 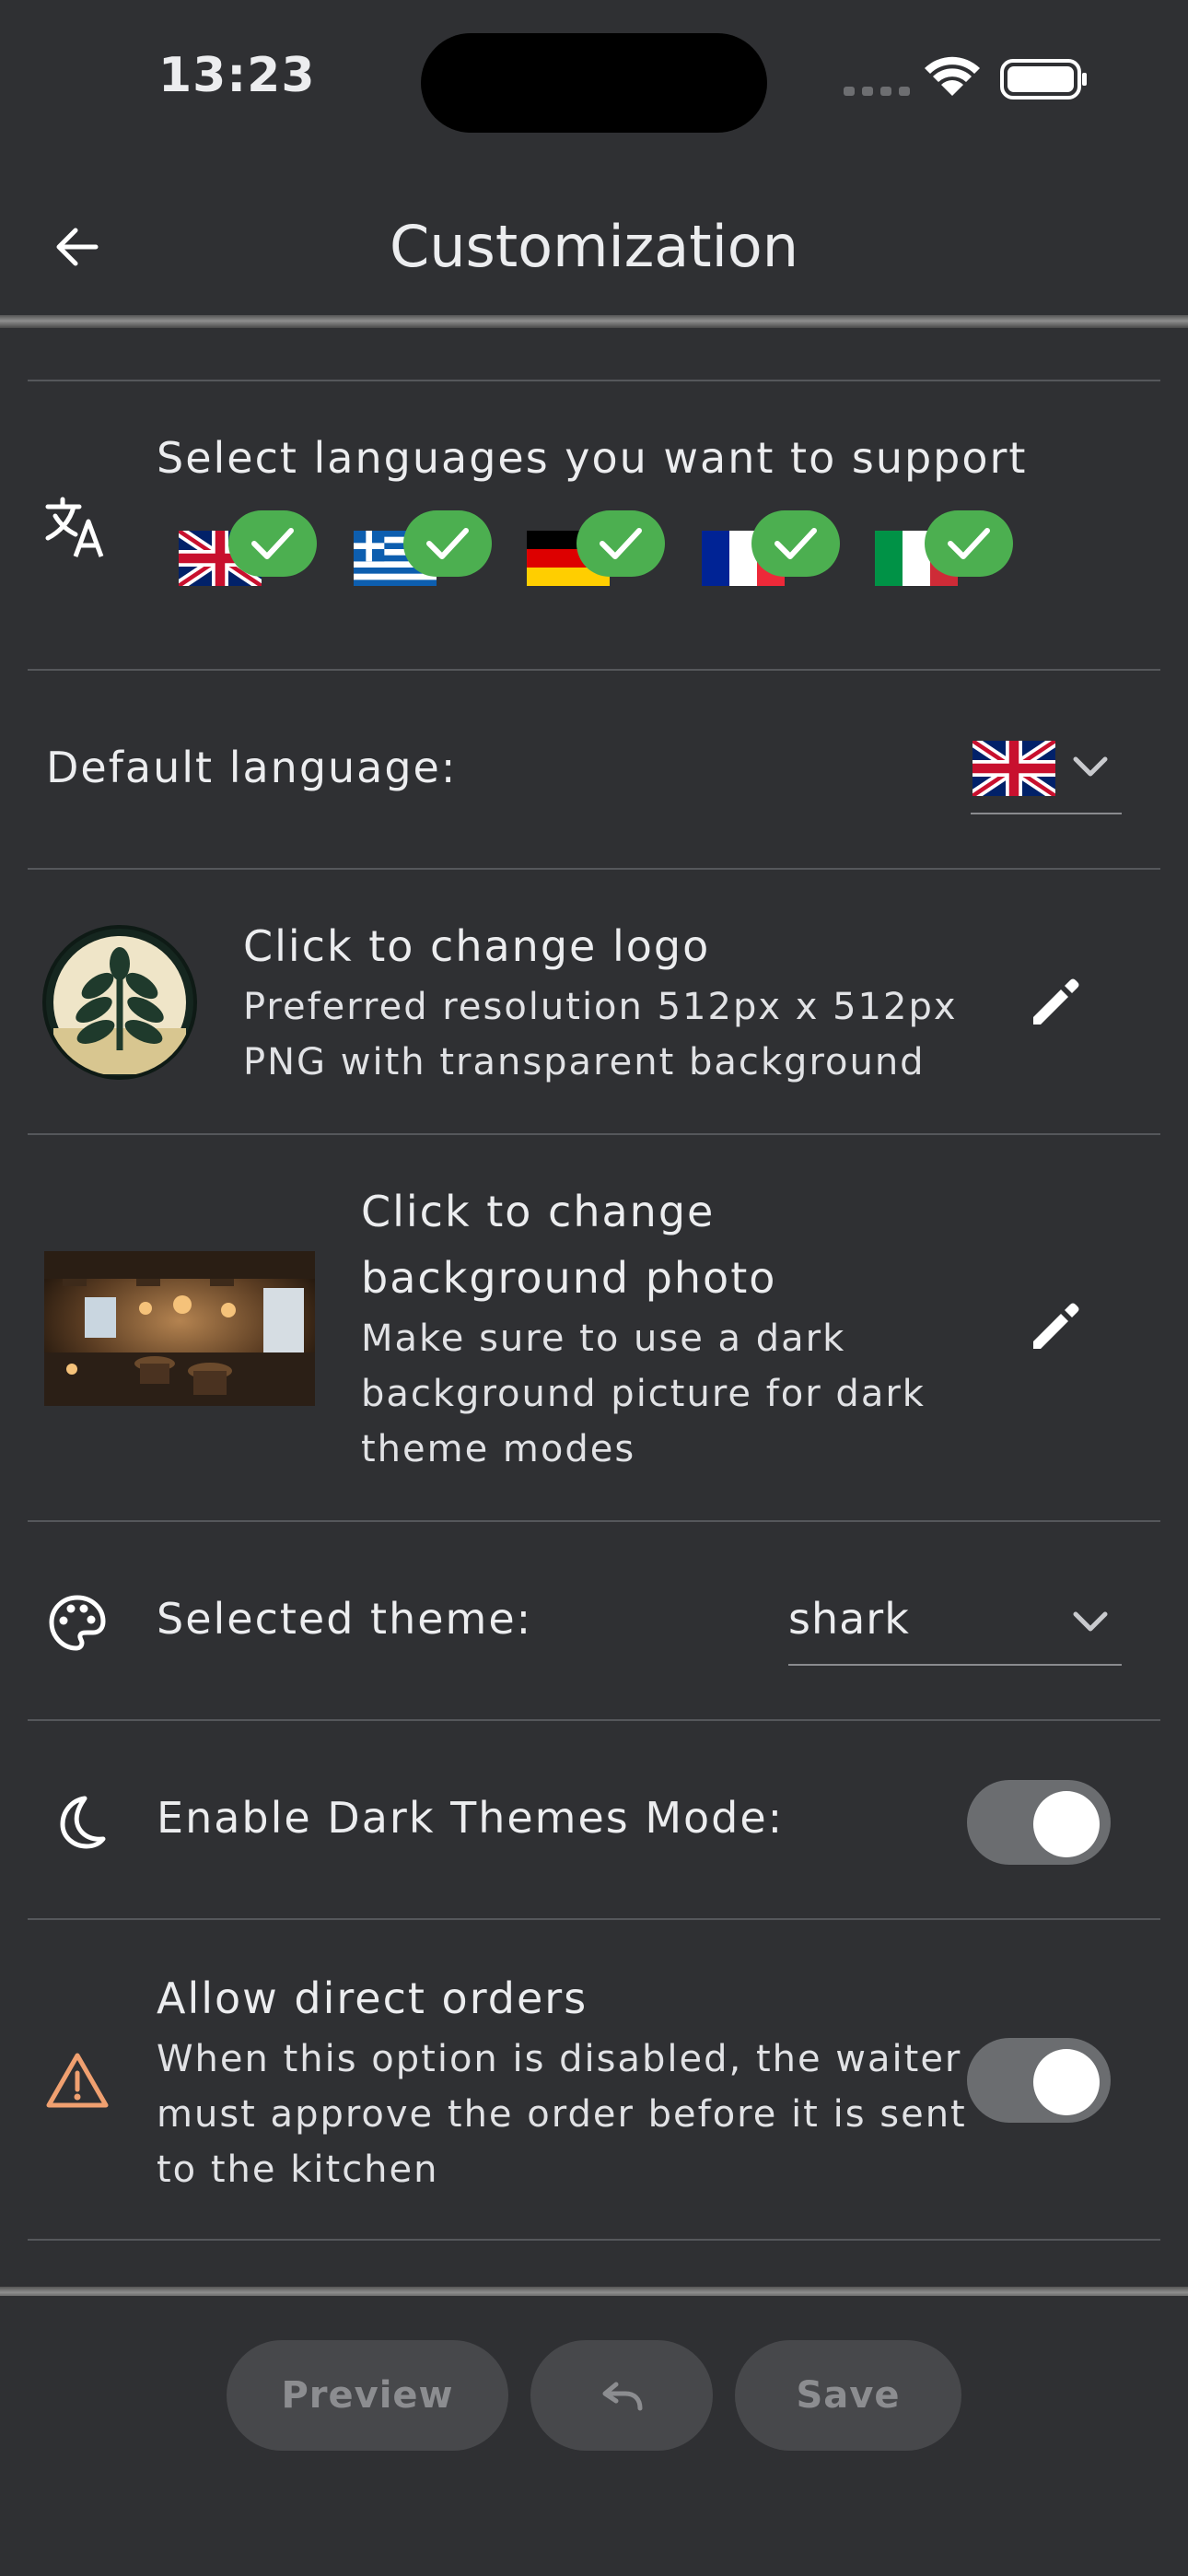 What do you see at coordinates (119, 1002) in the screenshot?
I see `logo-image` at bounding box center [119, 1002].